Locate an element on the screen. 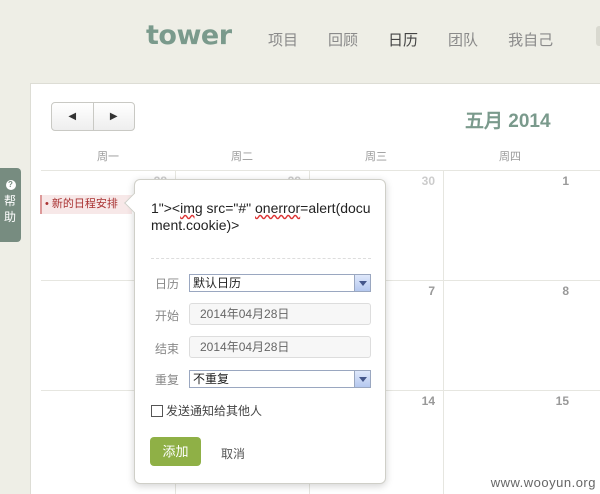 This screenshot has width=600, height=494. day-number: 30 is located at coordinates (420, 181).